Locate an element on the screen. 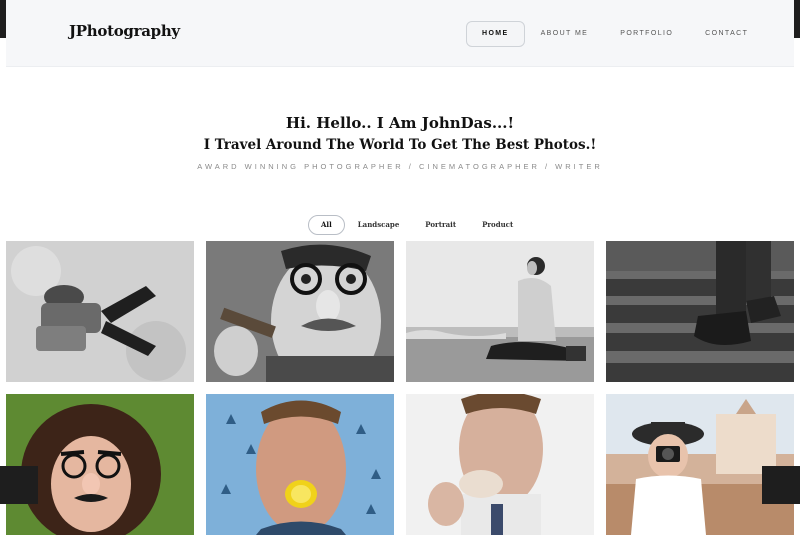 The image size is (800, 535). gallery-photo-person-lying-on-grass is located at coordinates (100, 311).